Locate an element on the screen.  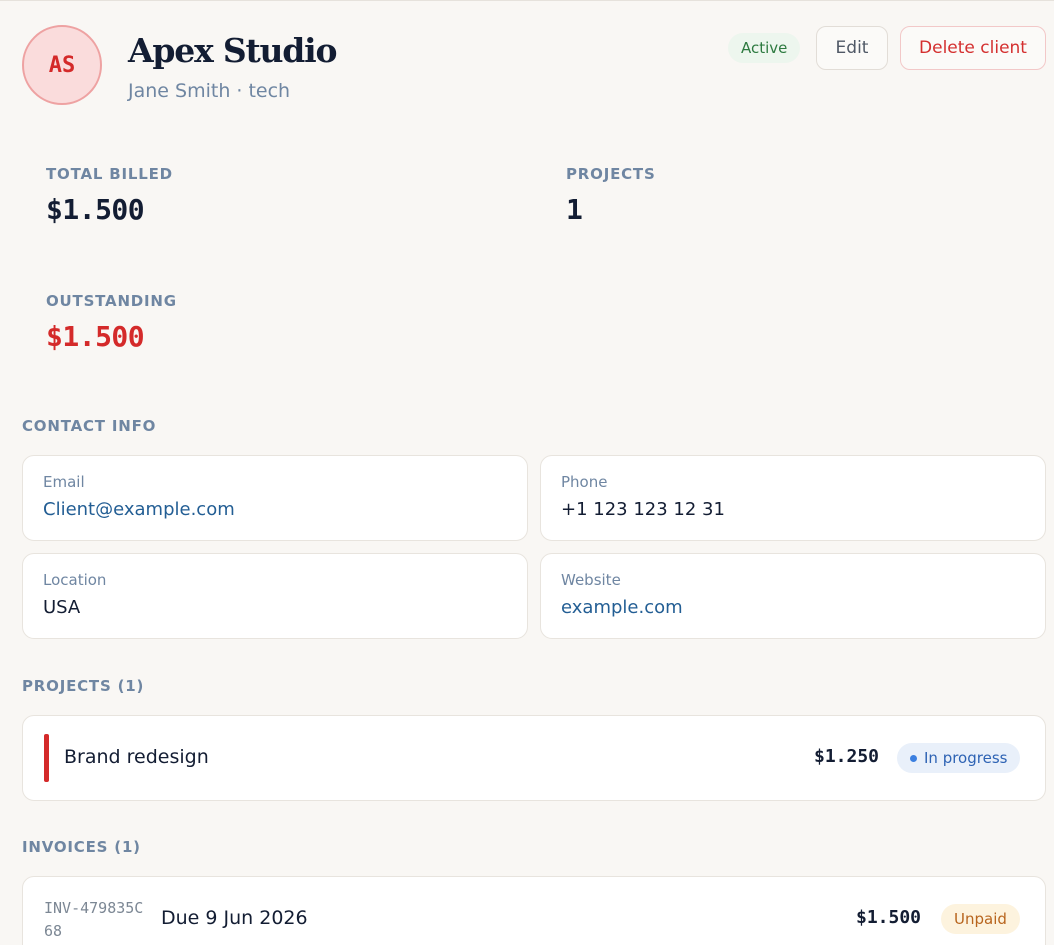
location-value: USA is located at coordinates (62, 607).